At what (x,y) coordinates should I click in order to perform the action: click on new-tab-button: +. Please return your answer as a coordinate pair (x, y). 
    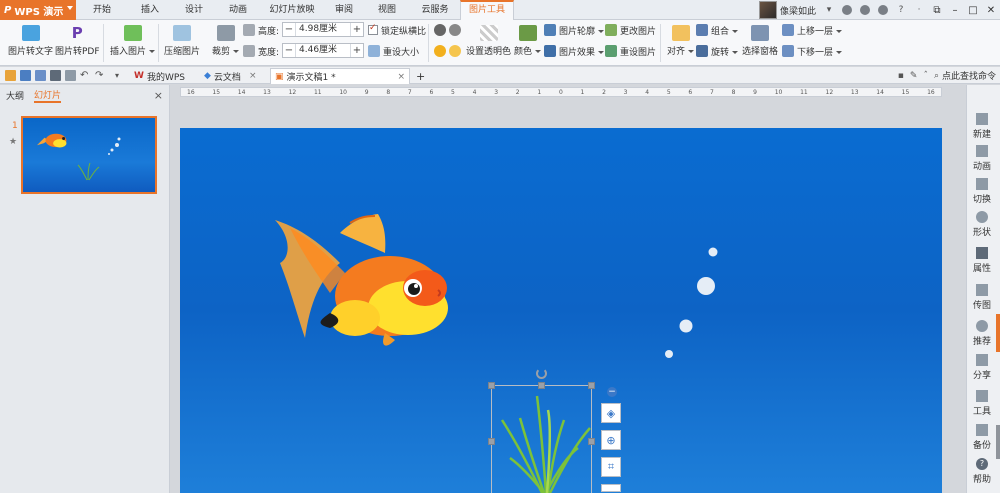
    Looking at the image, I should click on (418, 76).